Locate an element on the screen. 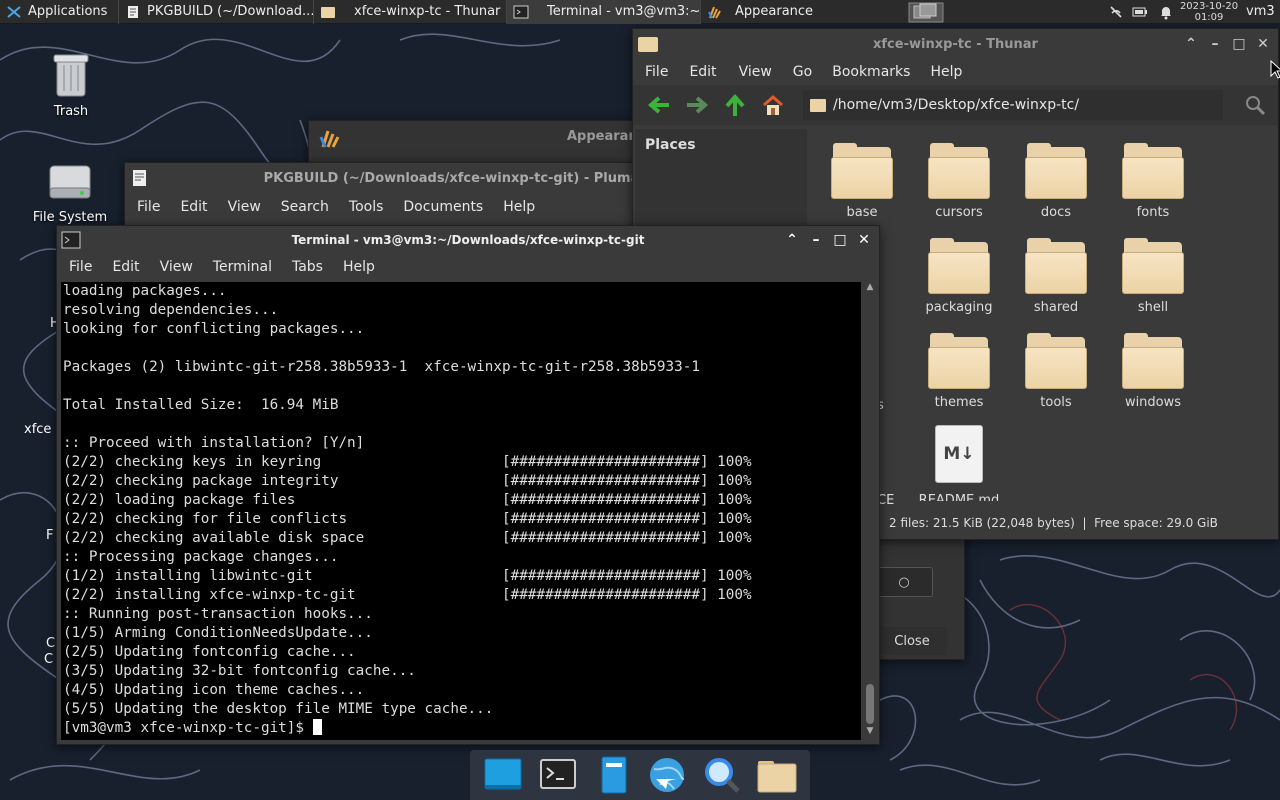 This screenshot has height=800, width=1280. up-arrow-icon is located at coordinates (735, 105).